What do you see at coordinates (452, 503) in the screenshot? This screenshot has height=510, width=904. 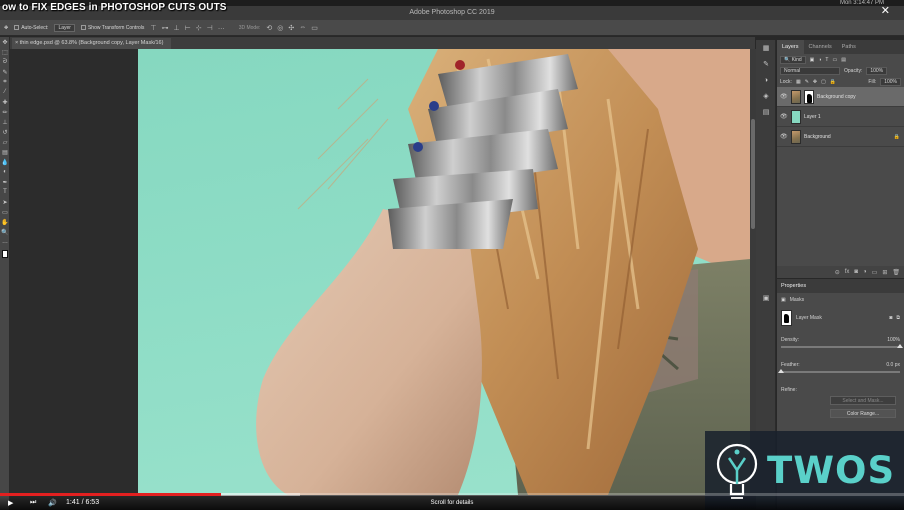 I see `scroll-for-details: Scroll for details` at bounding box center [452, 503].